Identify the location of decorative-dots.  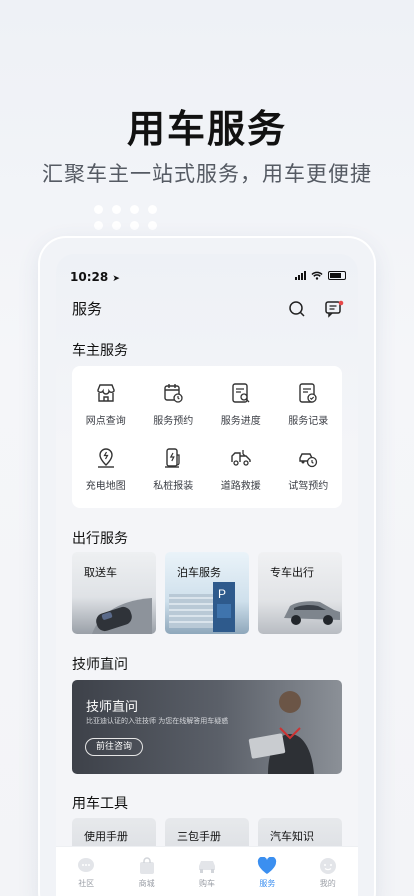
(126, 217).